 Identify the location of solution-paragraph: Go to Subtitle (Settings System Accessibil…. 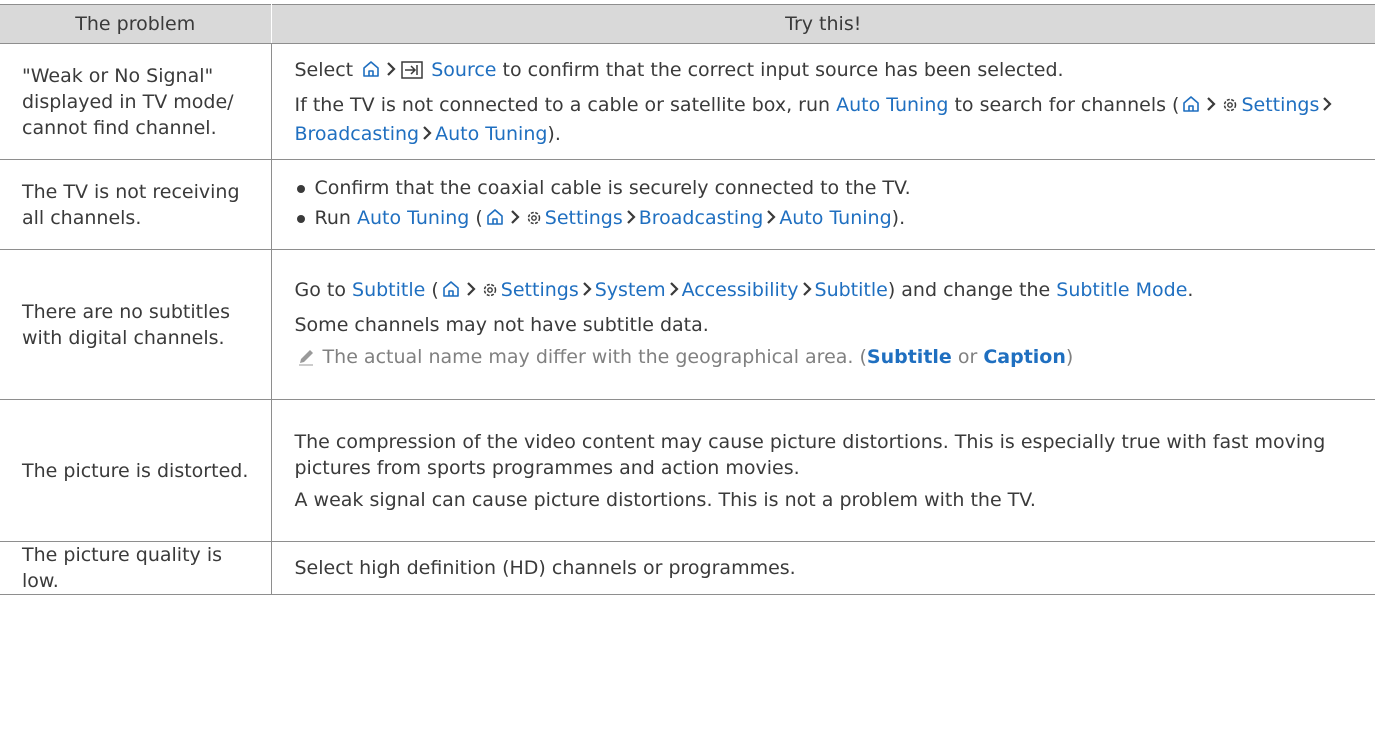
(828, 291).